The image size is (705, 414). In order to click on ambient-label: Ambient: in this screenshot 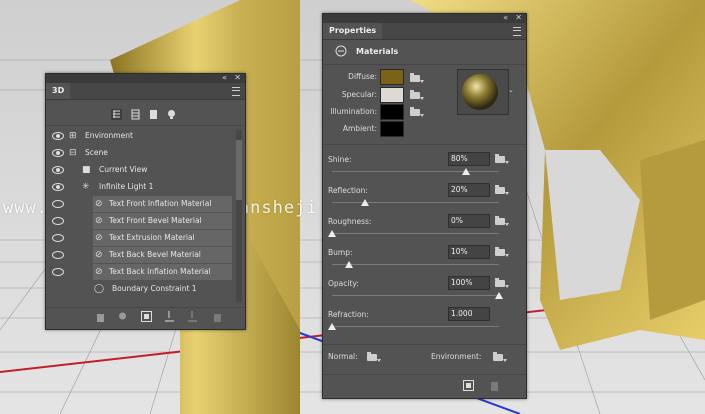, I will do `click(359, 128)`.